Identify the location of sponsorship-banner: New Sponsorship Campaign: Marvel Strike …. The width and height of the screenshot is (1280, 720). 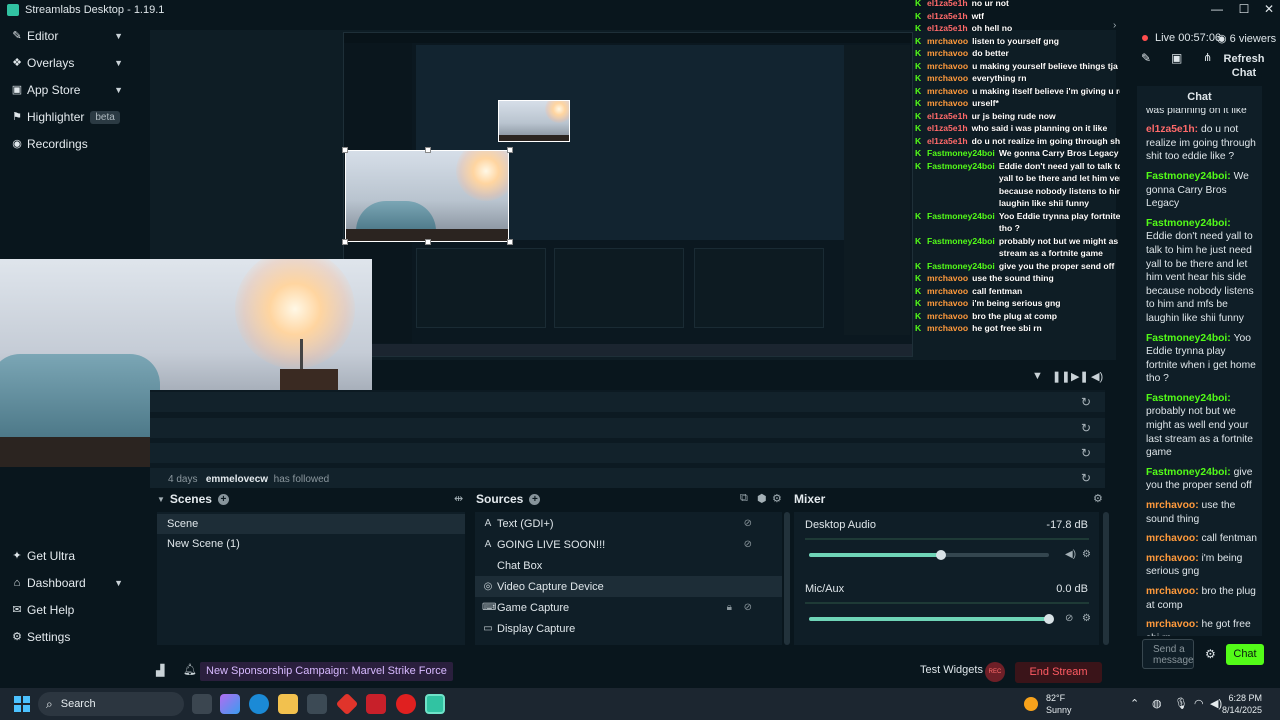
(326, 671).